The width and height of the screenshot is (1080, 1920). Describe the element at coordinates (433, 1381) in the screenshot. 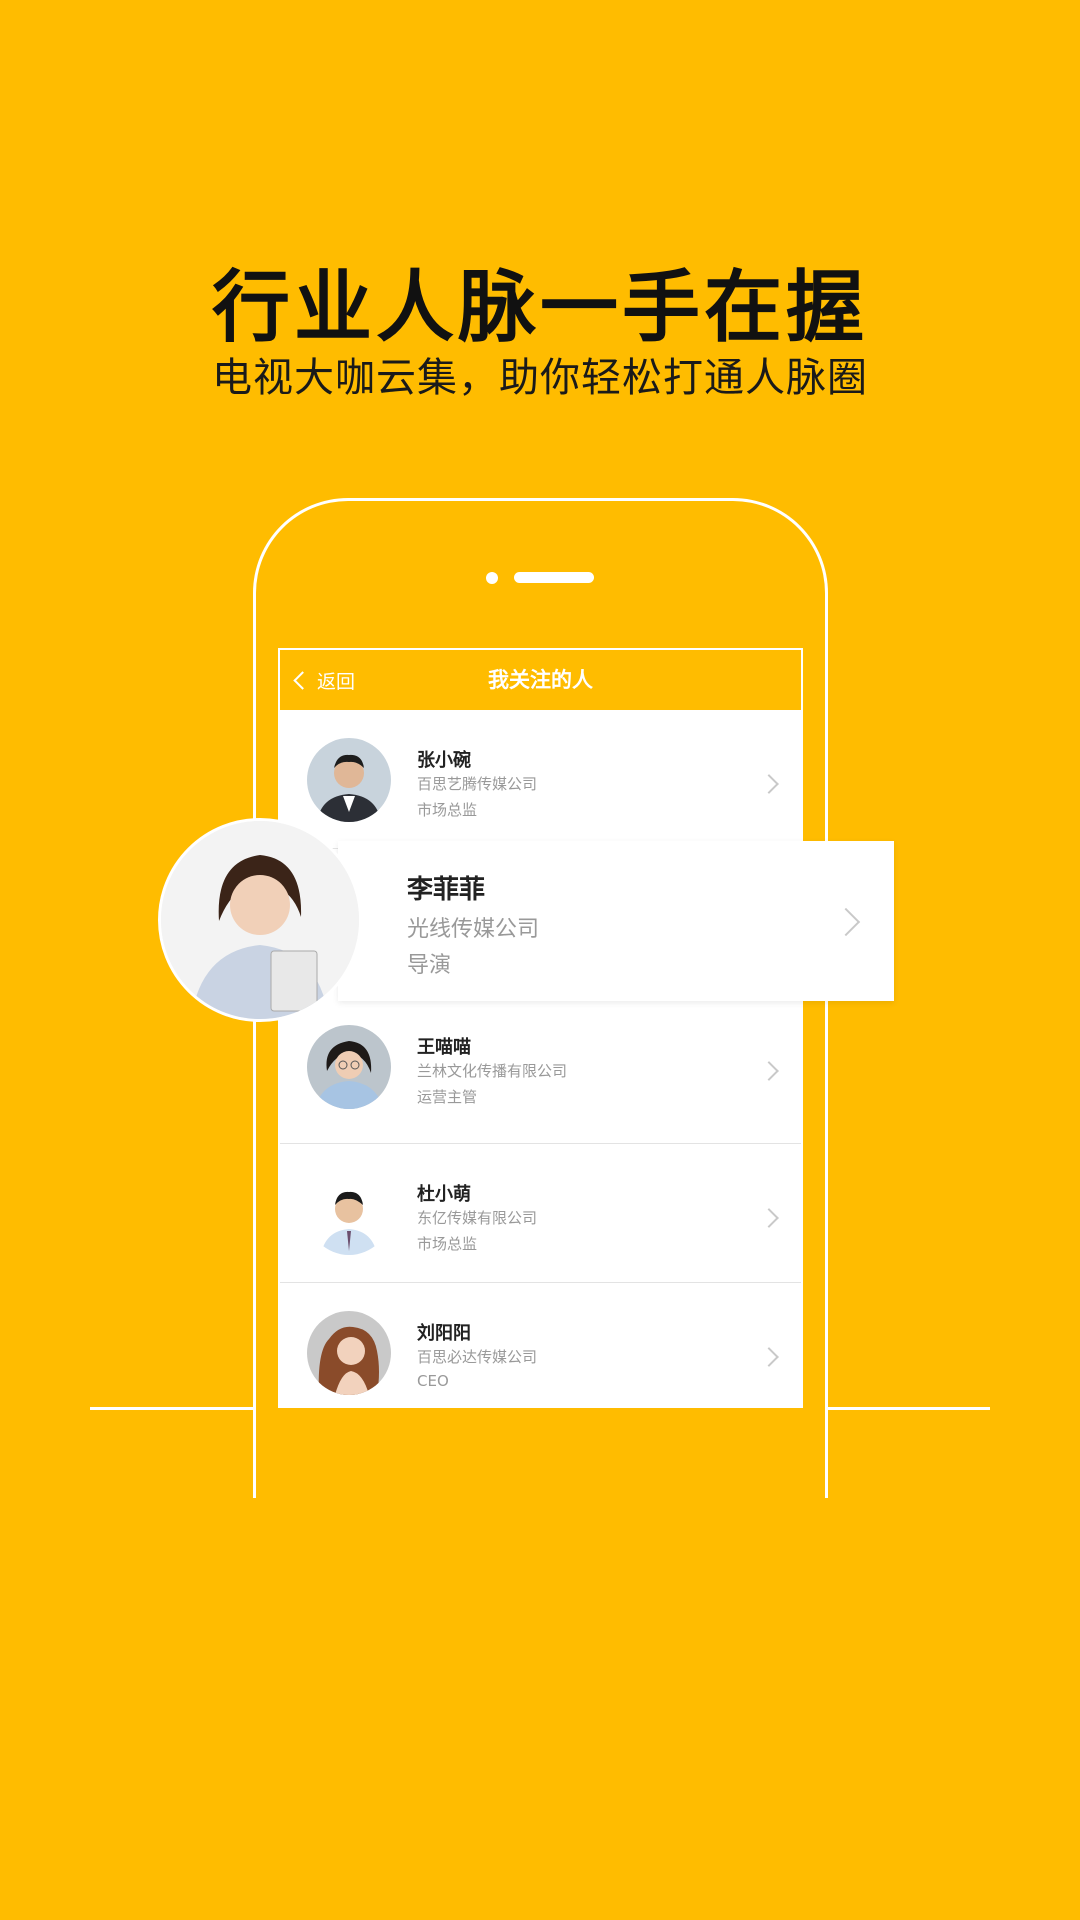

I see `contact-title: CEO` at that location.